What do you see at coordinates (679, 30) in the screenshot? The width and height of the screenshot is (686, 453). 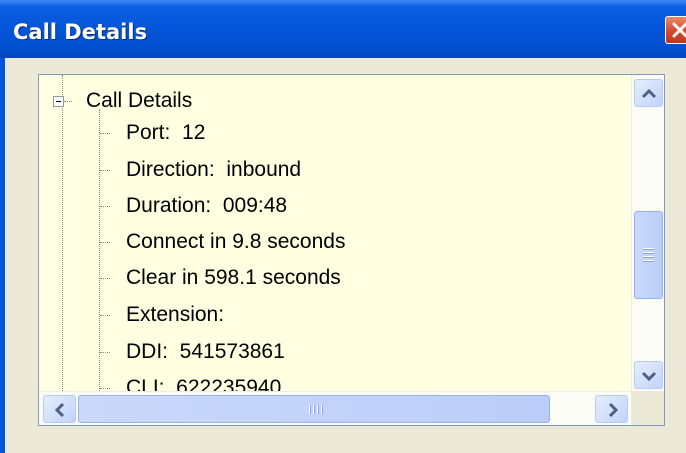 I see `close-icon` at bounding box center [679, 30].